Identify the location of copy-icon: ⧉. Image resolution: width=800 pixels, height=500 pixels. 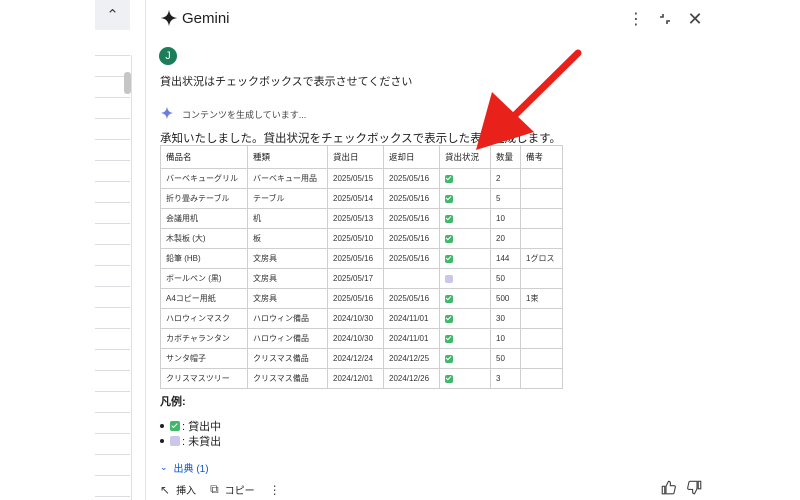
(214, 489).